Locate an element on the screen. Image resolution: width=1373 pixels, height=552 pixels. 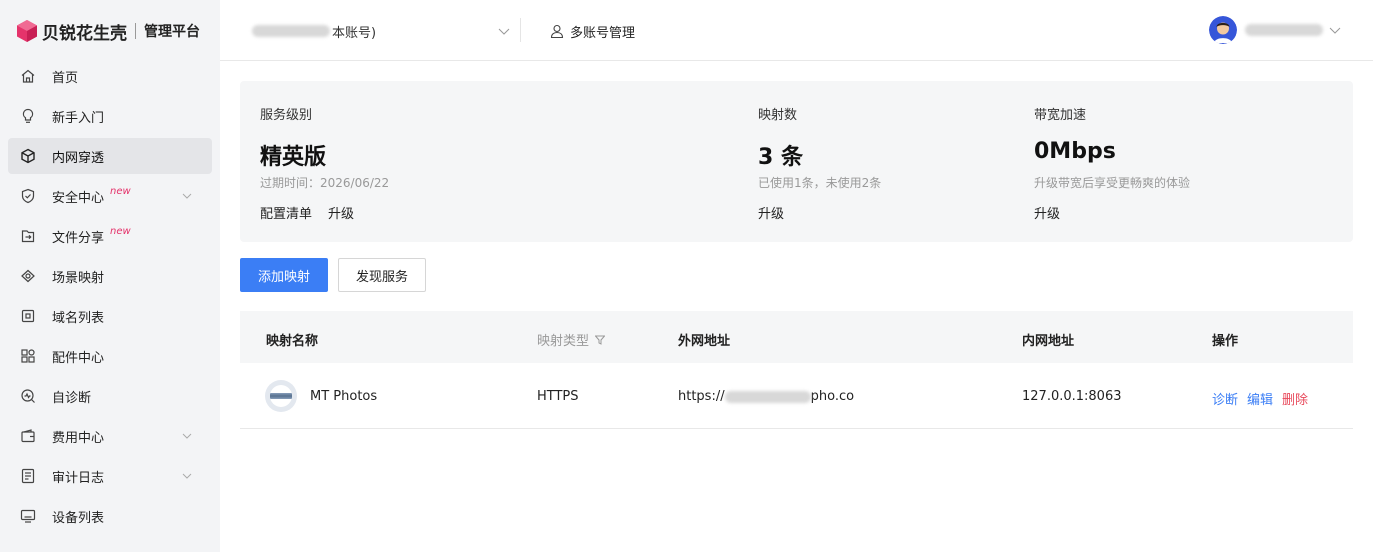
sidebar-item-accessory-center: 配件中心 is located at coordinates (110, 356).